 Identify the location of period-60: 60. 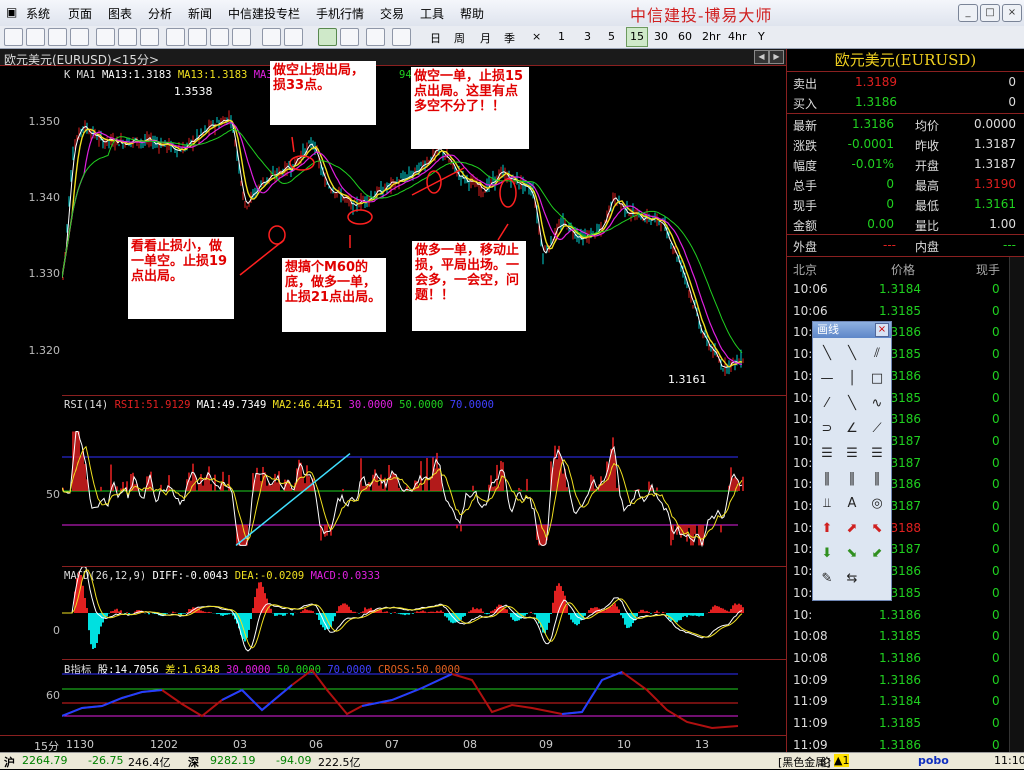
(685, 36).